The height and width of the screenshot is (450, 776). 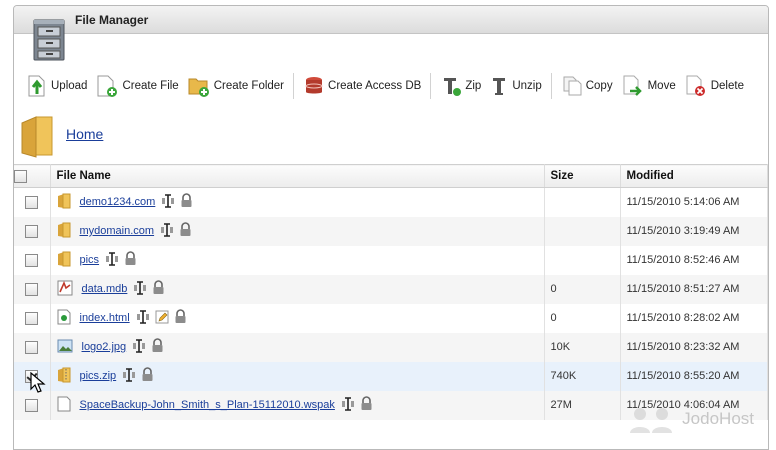 I want to click on file-name-link: mydomain.com, so click(x=117, y=231).